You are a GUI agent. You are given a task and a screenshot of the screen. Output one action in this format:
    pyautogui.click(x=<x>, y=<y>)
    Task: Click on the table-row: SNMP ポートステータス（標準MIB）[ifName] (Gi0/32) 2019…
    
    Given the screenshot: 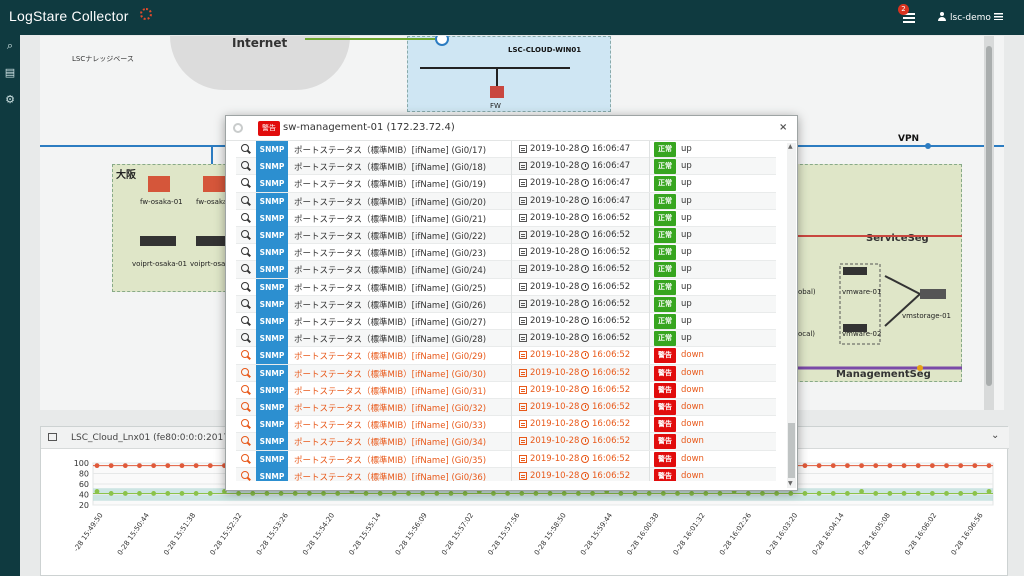 What is the action you would take?
    pyautogui.click(x=506, y=408)
    